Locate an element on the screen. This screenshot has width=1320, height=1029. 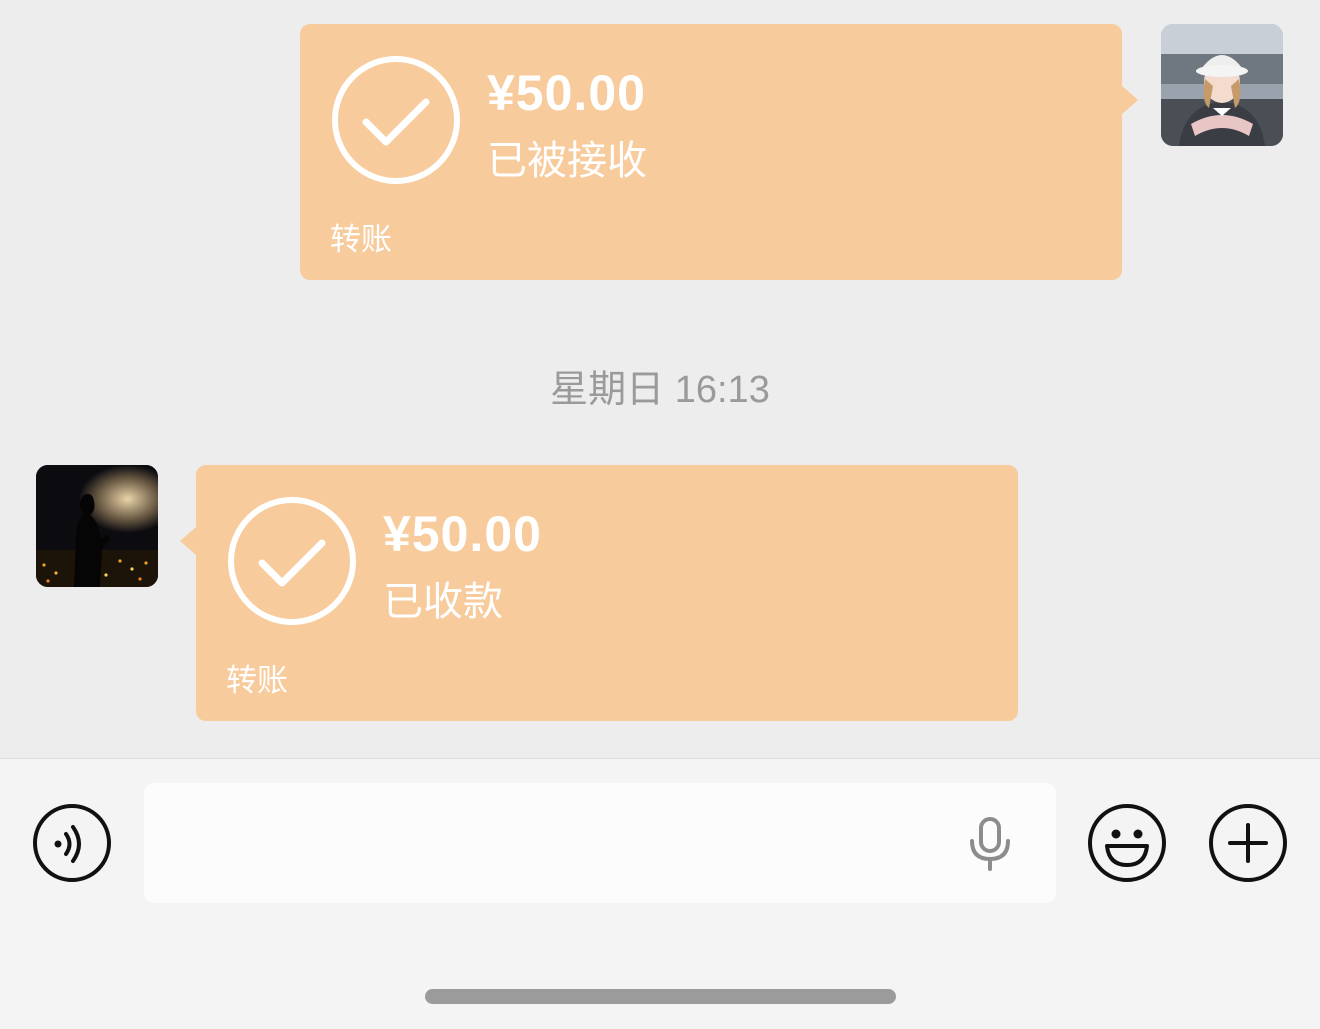
home-indicator is located at coordinates (660, 996).